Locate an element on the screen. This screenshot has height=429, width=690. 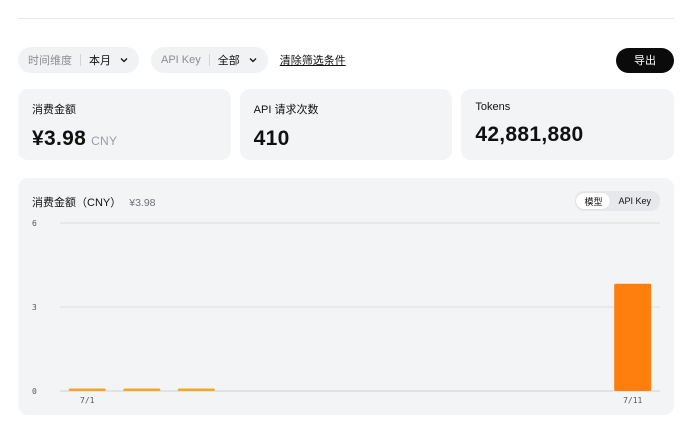
tokens-card-value-row: 42,881,880 is located at coordinates (567, 135).